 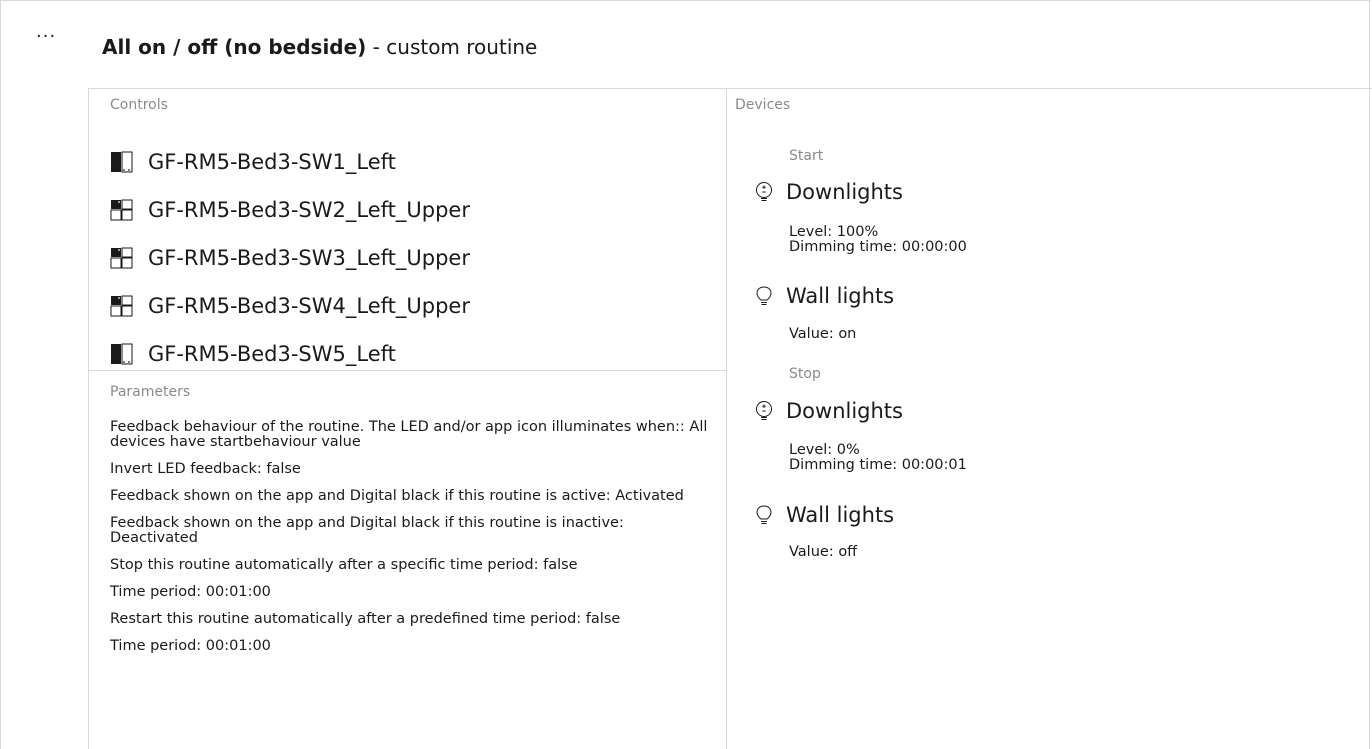 I want to click on device-item-stop-wall-lights: Wall lights, so click(x=823, y=515).